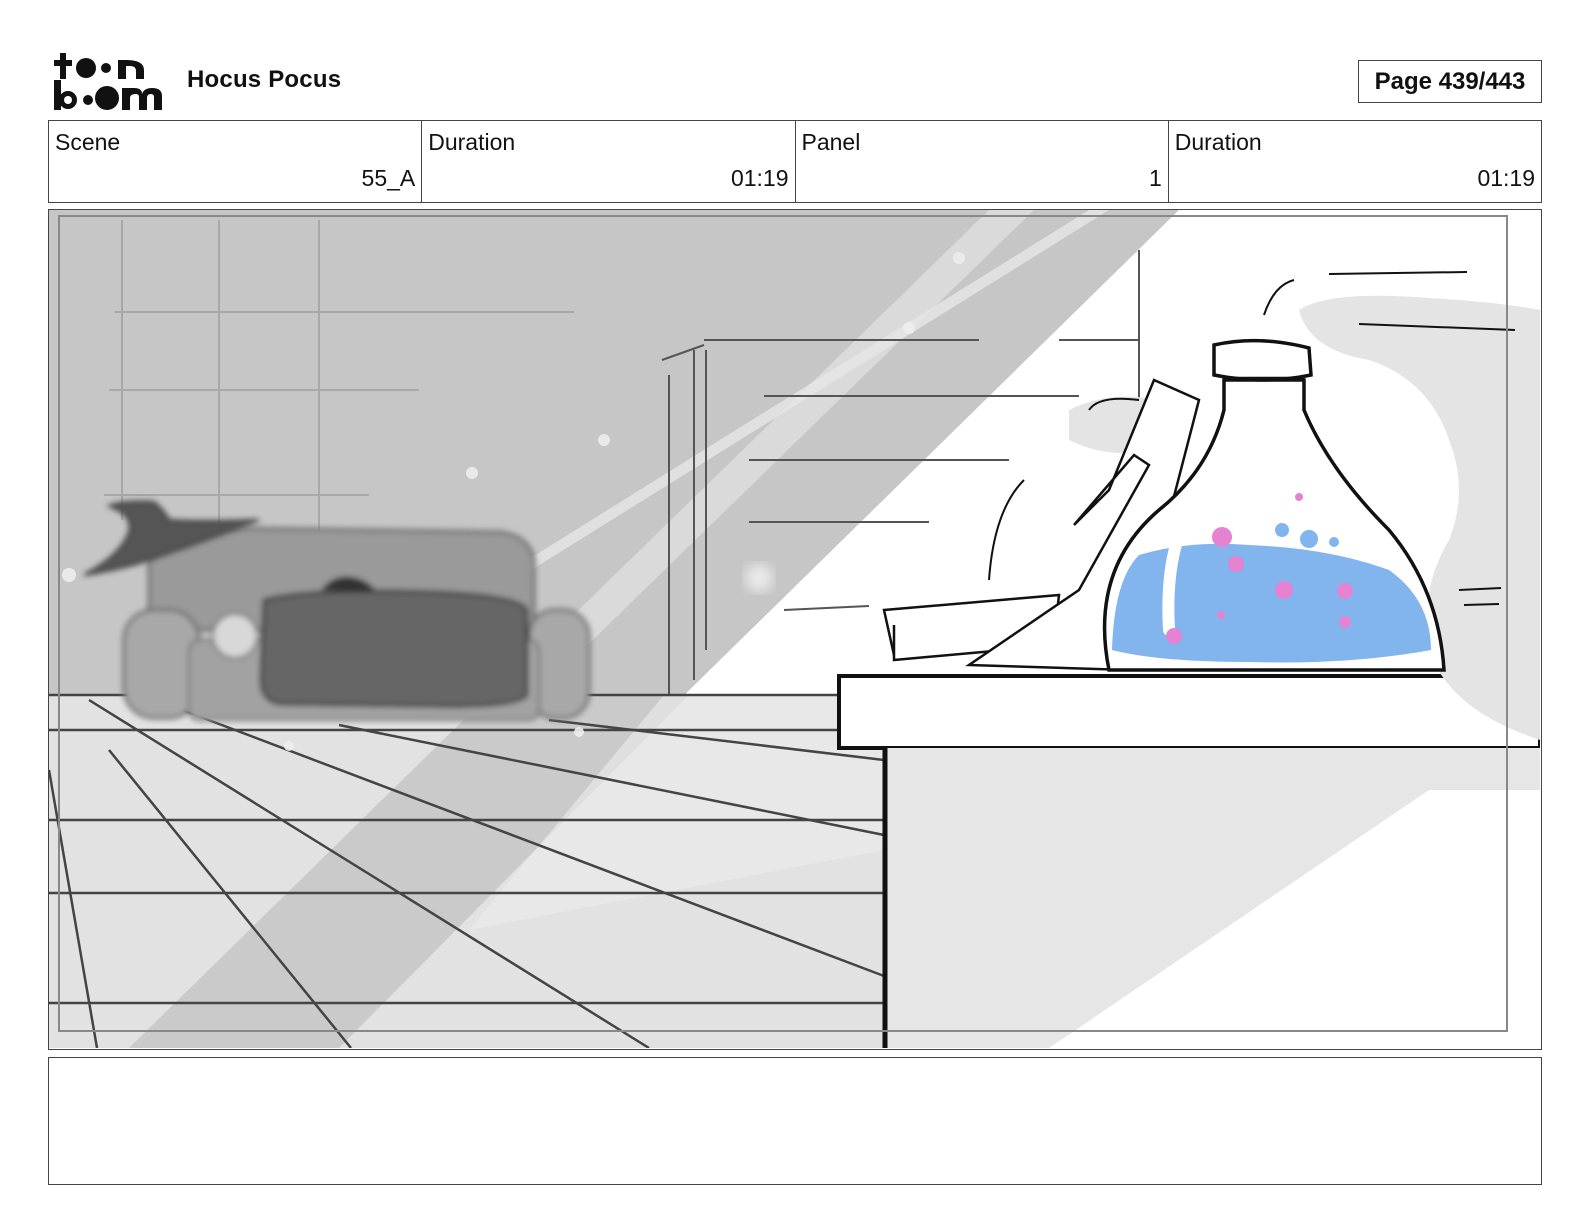 The image size is (1584, 1224). Describe the element at coordinates (236, 161) in the screenshot. I see `scene-cell: Scene 55_A` at that location.